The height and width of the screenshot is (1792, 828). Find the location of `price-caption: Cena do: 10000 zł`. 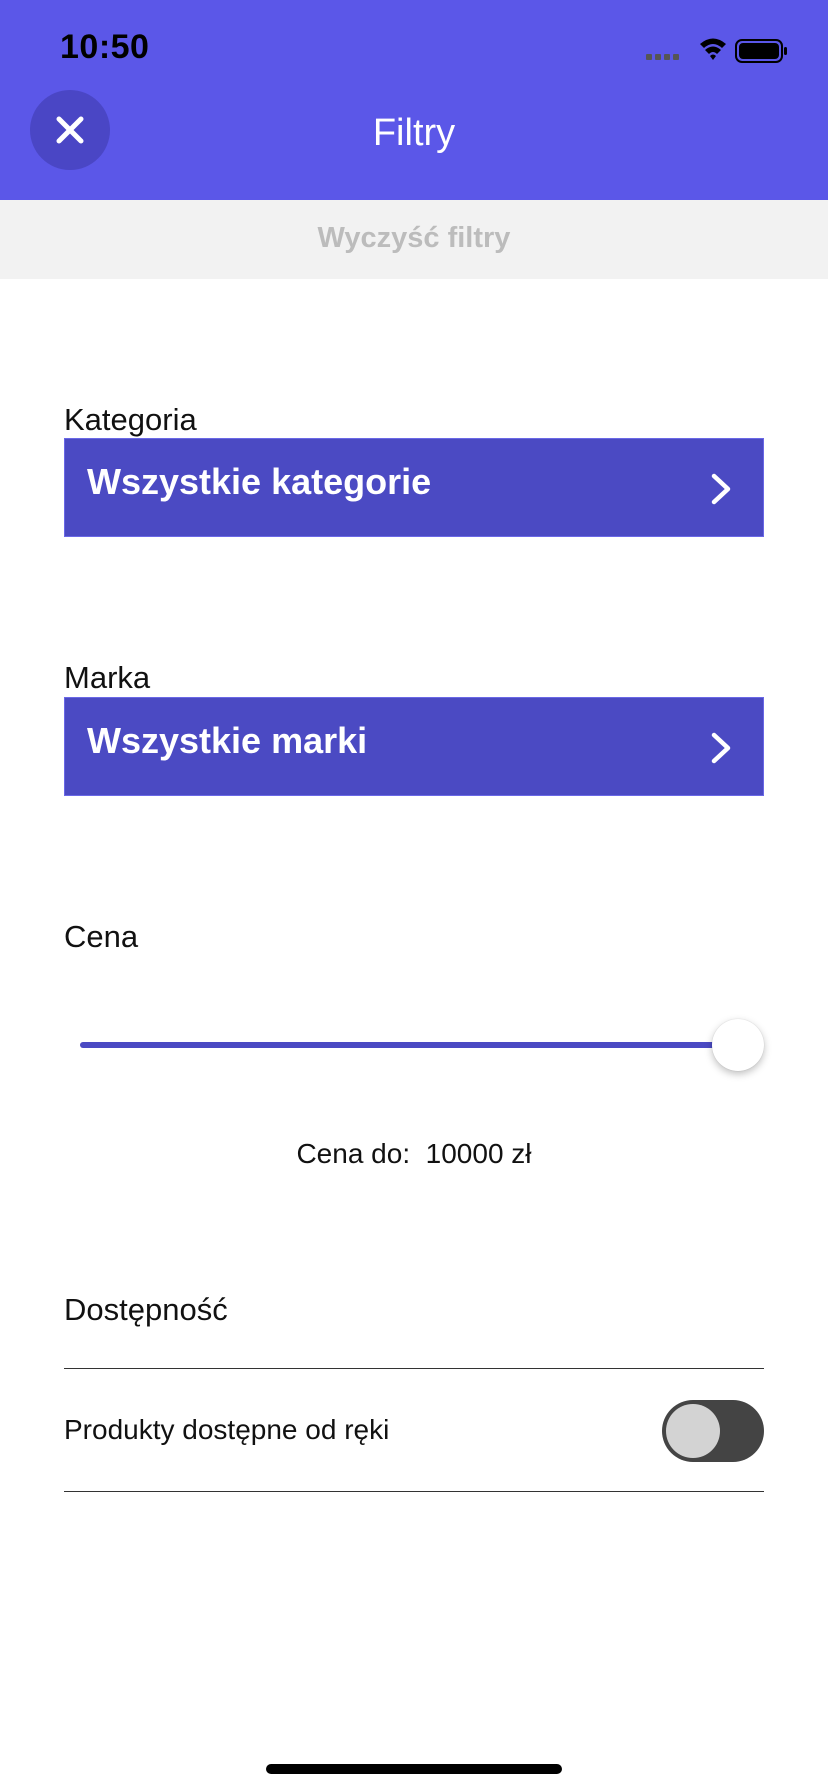

price-caption: Cena do: 10000 zł is located at coordinates (414, 1154).